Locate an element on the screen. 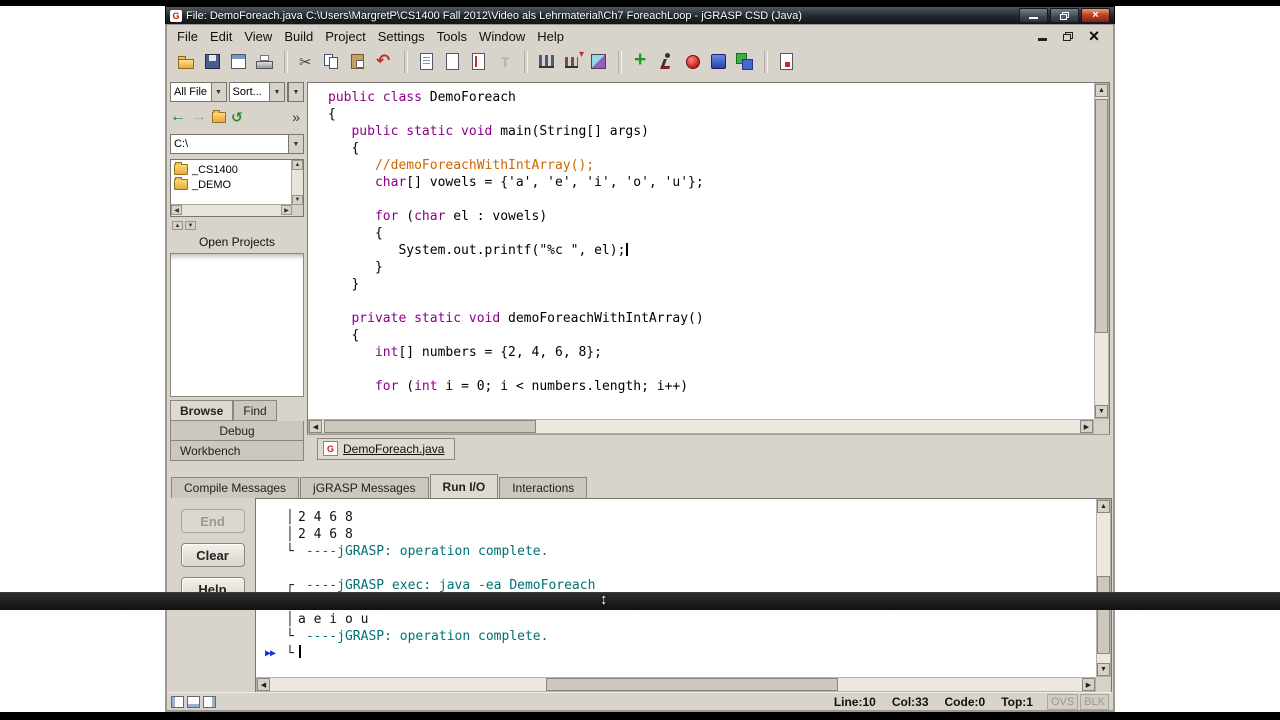 The width and height of the screenshot is (1280, 720). toggle-browse-pane-icon is located at coordinates (177, 701).